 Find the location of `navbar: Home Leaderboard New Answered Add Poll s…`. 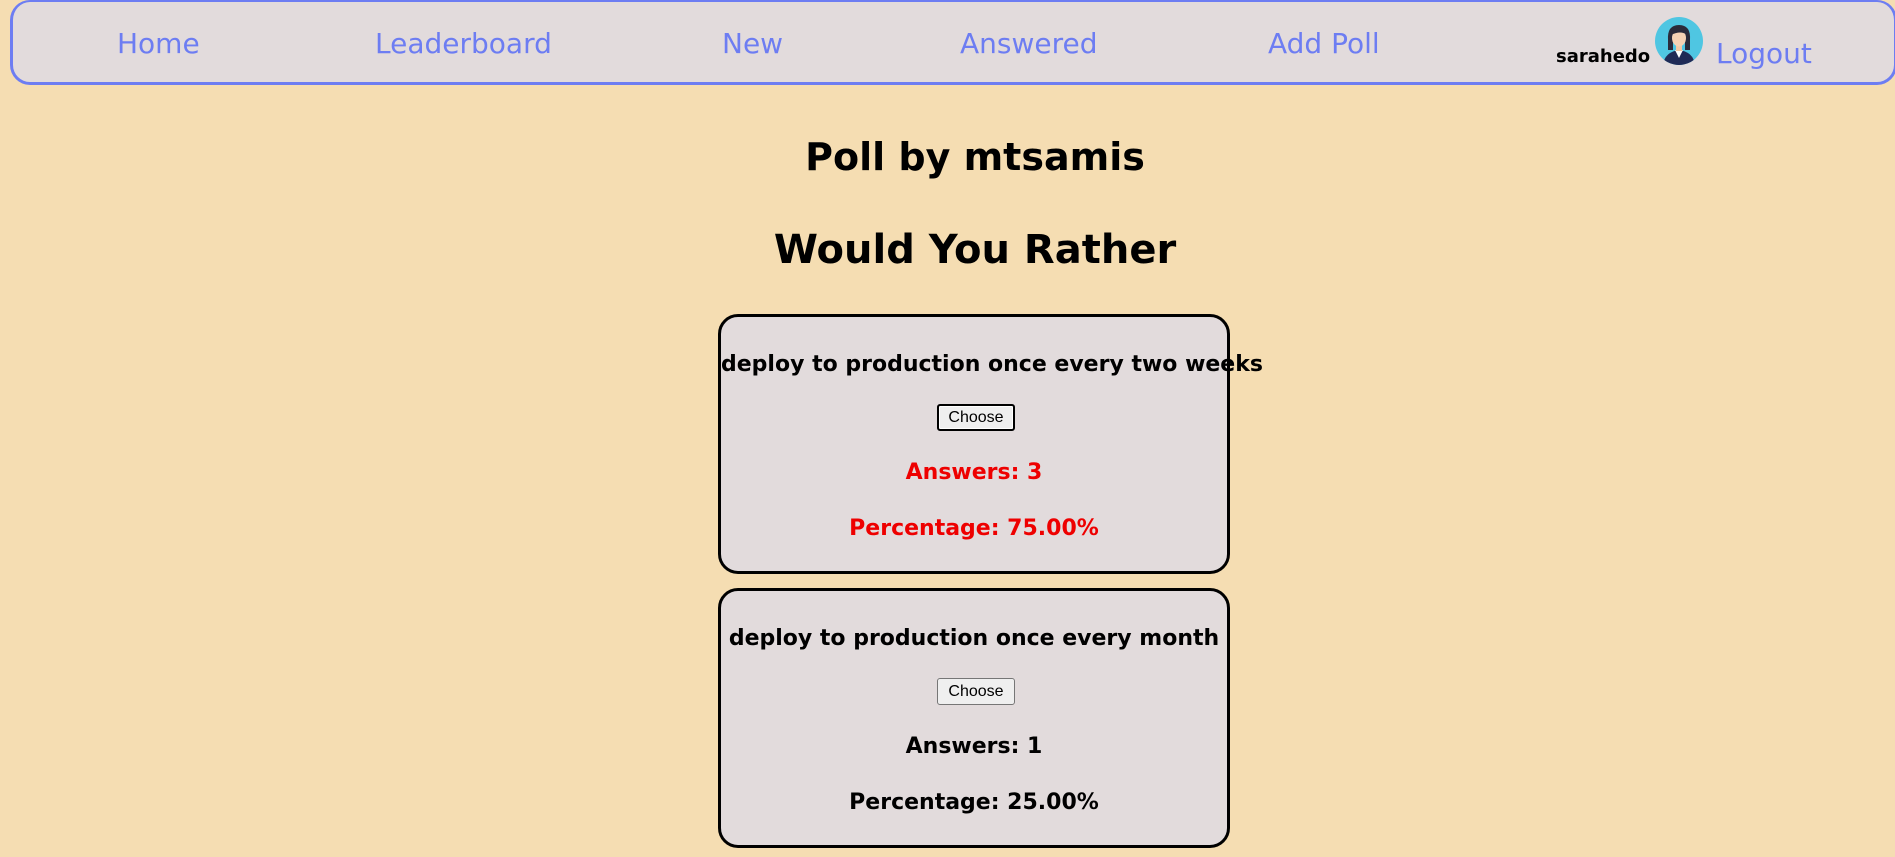

navbar: Home Leaderboard New Answered Add Poll s… is located at coordinates (952, 42).